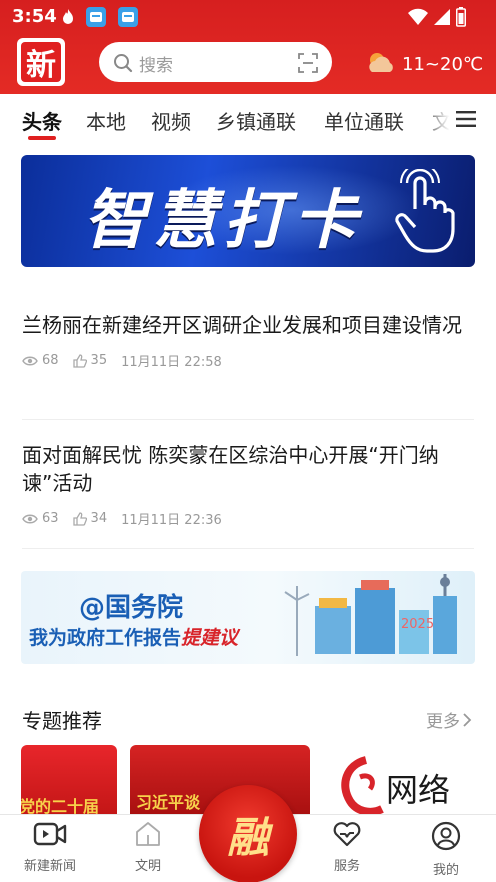  I want to click on hand-tap-icon, so click(424, 210).